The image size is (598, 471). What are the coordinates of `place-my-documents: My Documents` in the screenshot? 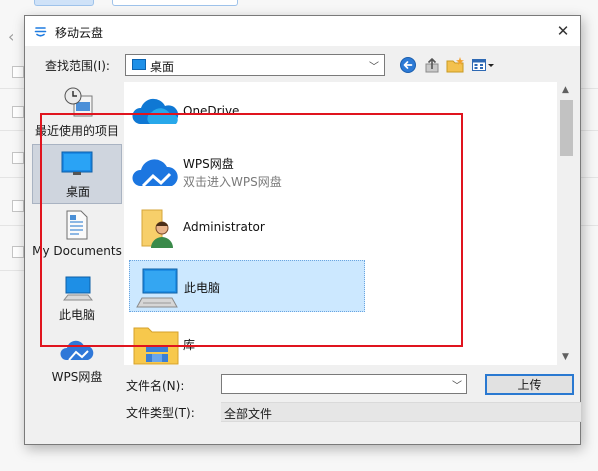 It's located at (77, 238).